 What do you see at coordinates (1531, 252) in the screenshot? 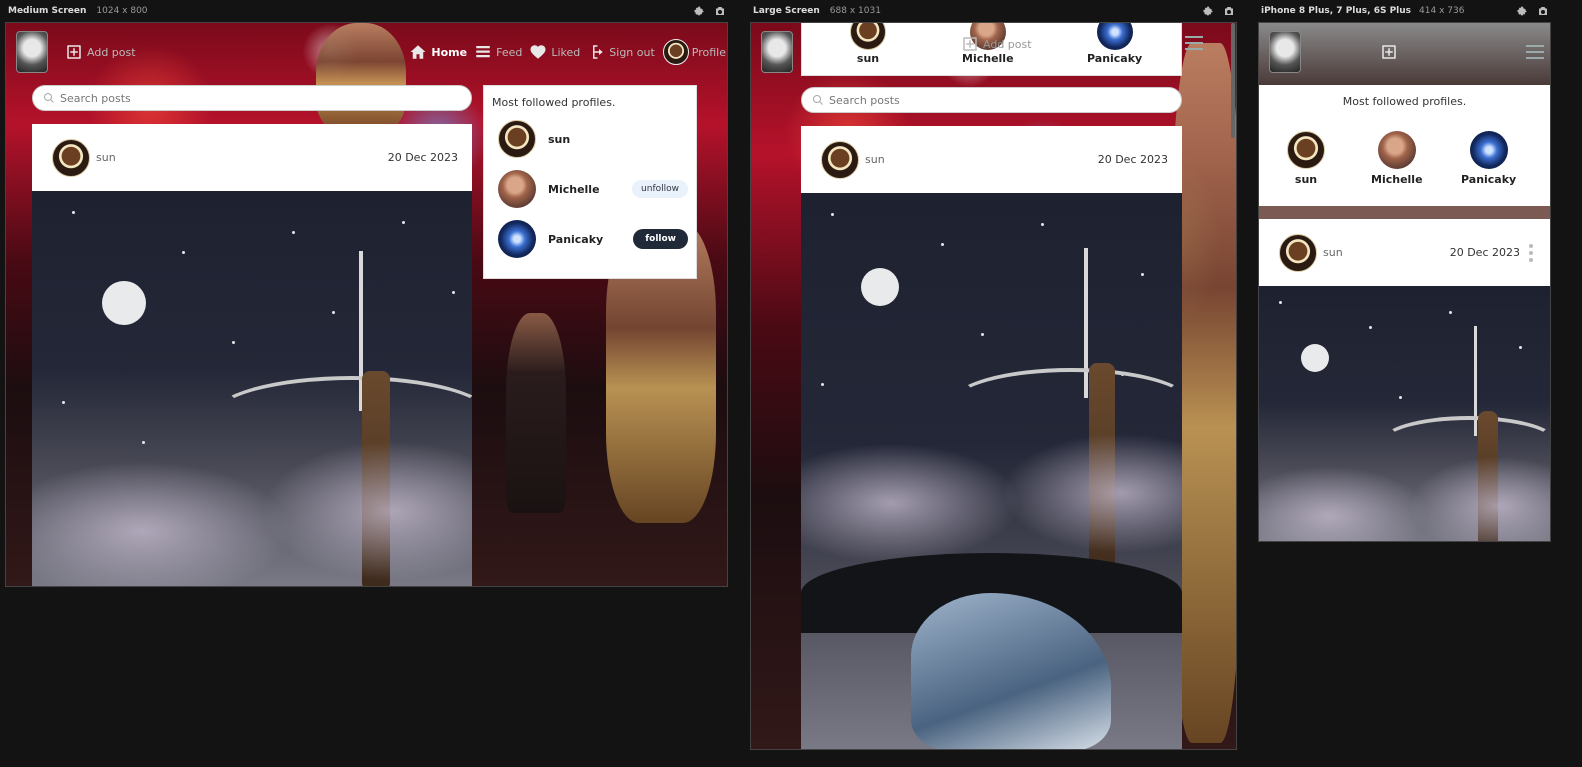
I see `more-vertical-icon` at bounding box center [1531, 252].